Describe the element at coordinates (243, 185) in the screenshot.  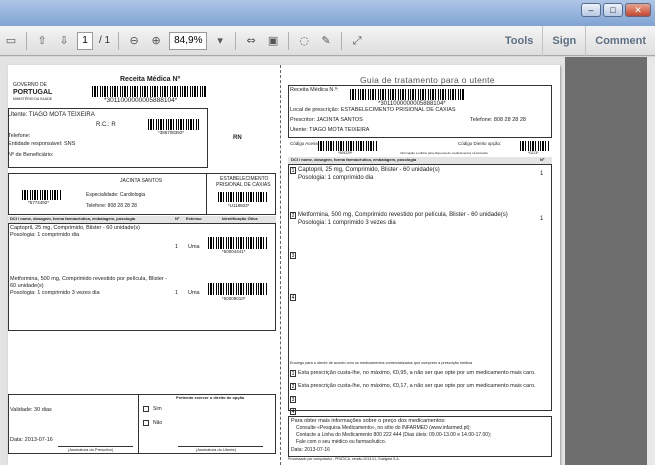
I see `local-line2: PRISIONAL DE CAXIAS` at that location.